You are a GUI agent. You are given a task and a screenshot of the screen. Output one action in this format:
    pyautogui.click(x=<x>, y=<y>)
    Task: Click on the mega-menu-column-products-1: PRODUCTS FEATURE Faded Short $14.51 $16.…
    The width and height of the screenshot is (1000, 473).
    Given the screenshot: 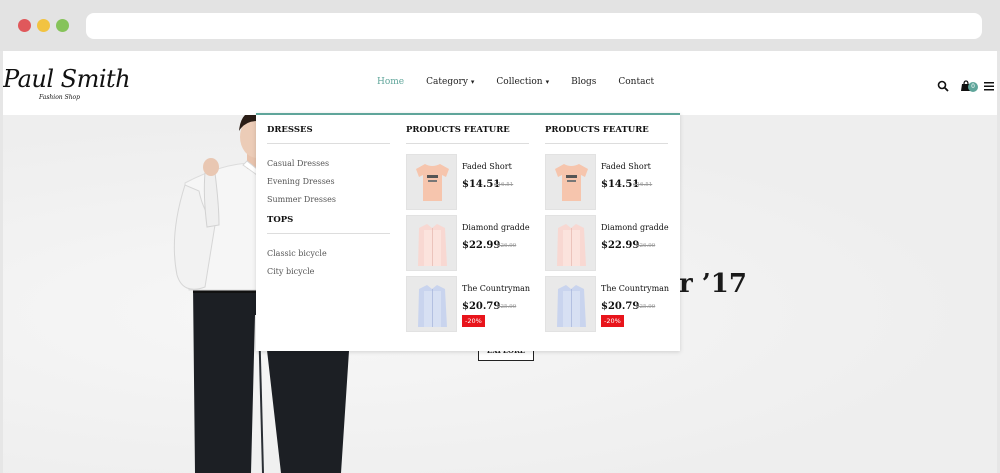 What is the action you would take?
    pyautogui.click(x=468, y=231)
    